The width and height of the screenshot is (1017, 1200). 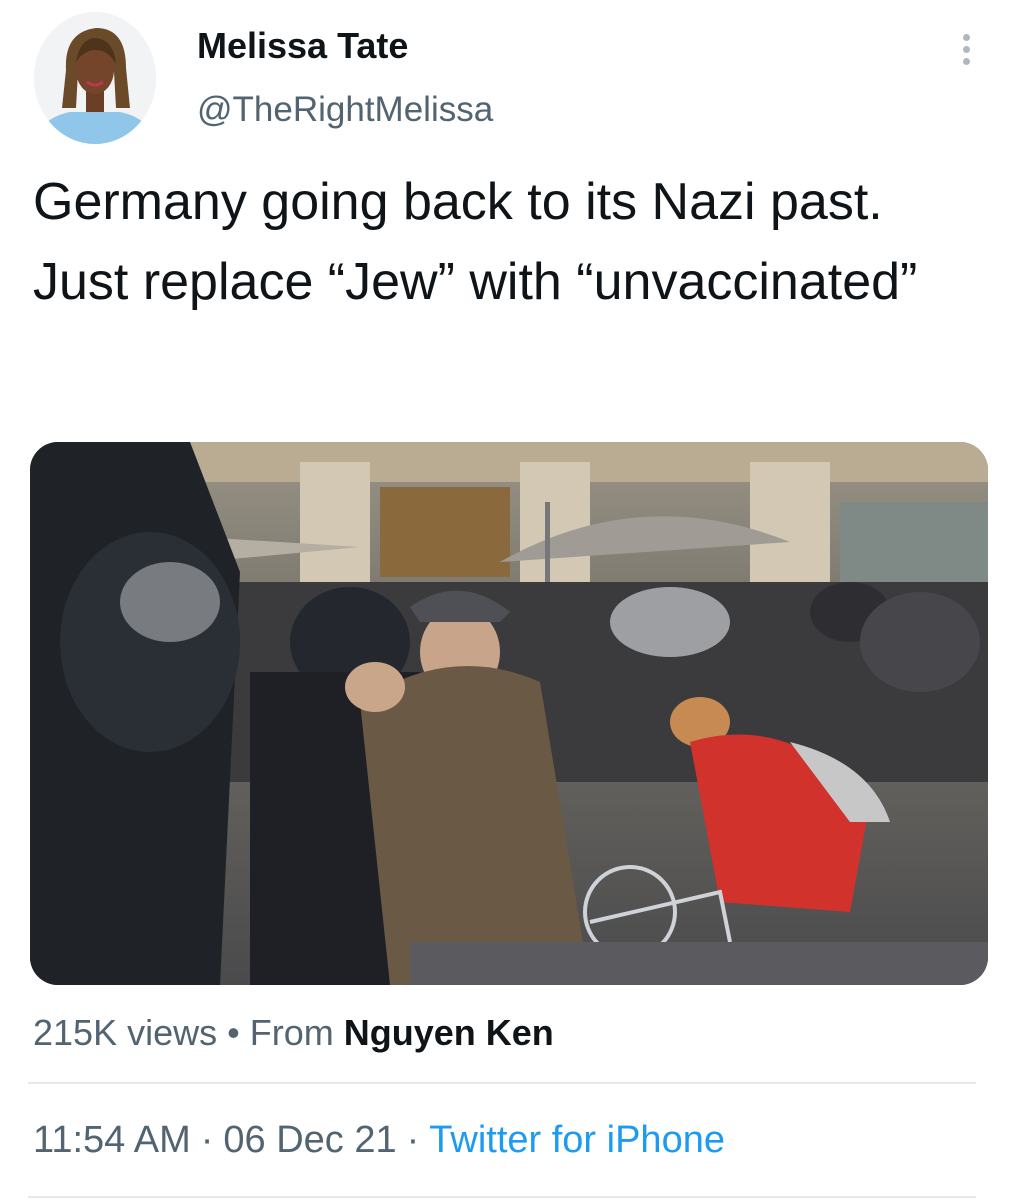 What do you see at coordinates (449, 1032) in the screenshot?
I see `video-source-link: Nguyen Ken` at bounding box center [449, 1032].